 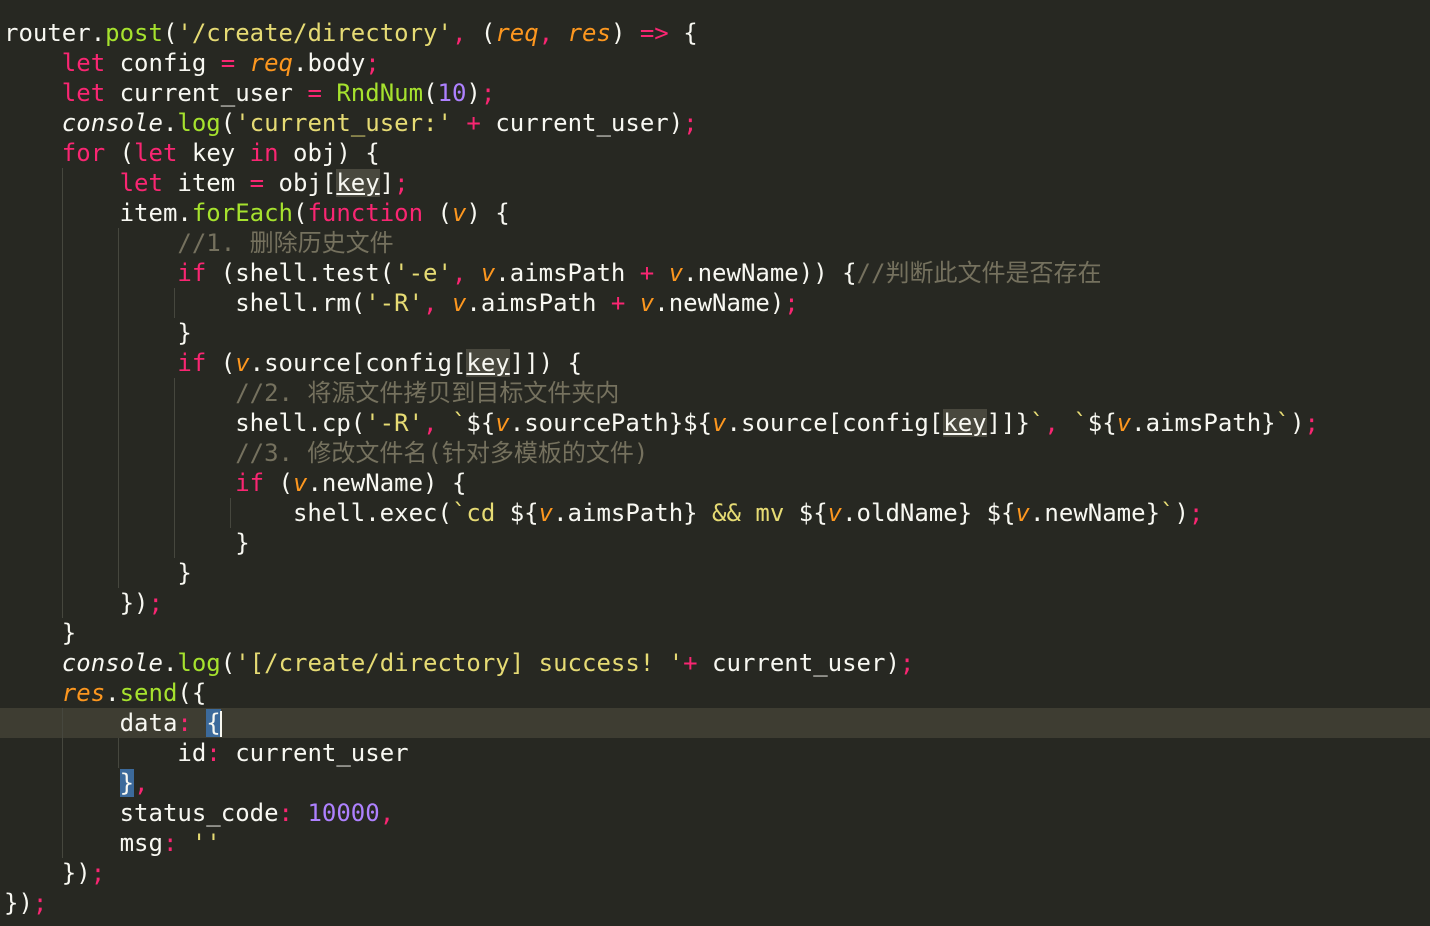 What do you see at coordinates (907, 513) in the screenshot?
I see `code-text: .oldName}` at bounding box center [907, 513].